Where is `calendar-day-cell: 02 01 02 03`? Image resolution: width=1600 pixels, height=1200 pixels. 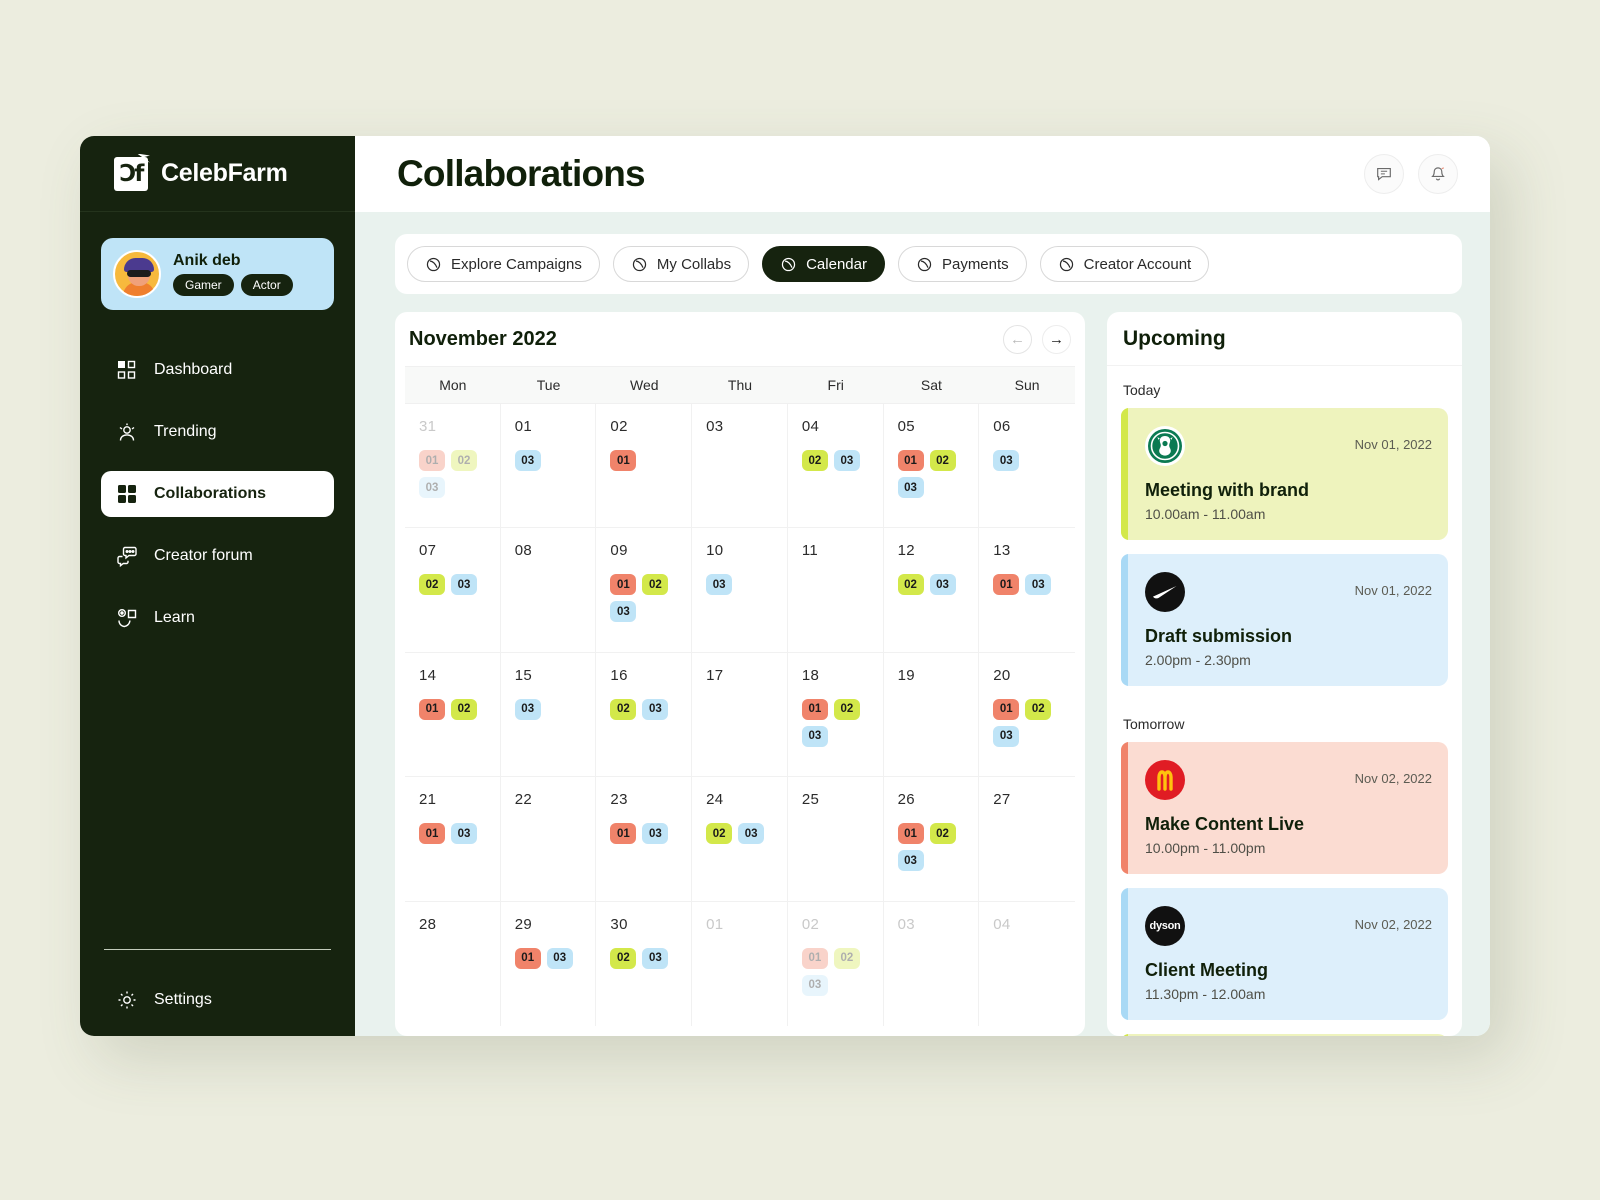 calendar-day-cell: 02 01 02 03 is located at coordinates (836, 963).